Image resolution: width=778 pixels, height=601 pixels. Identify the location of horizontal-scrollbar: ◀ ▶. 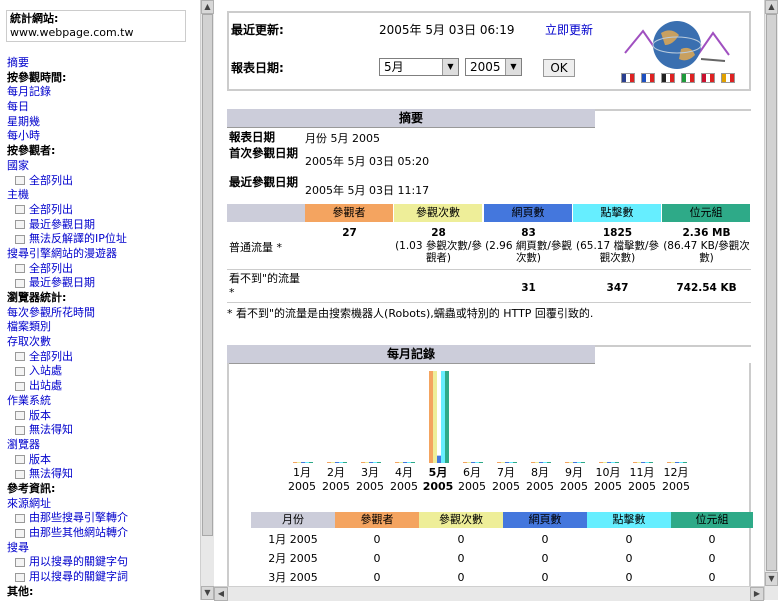
(489, 593).